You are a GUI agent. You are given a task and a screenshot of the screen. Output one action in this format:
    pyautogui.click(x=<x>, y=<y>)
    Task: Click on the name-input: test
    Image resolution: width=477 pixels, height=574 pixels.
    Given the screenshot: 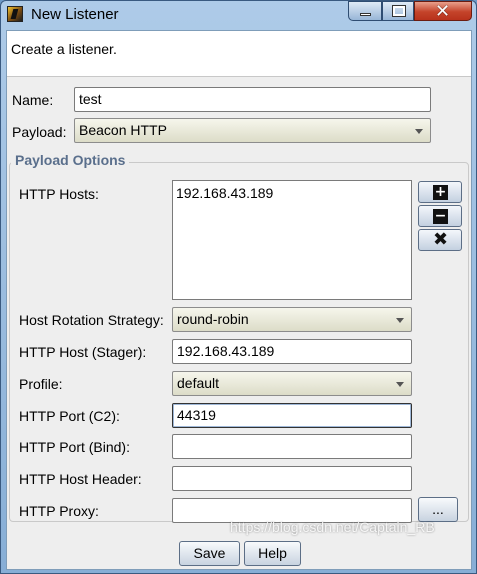 What is the action you would take?
    pyautogui.click(x=252, y=99)
    